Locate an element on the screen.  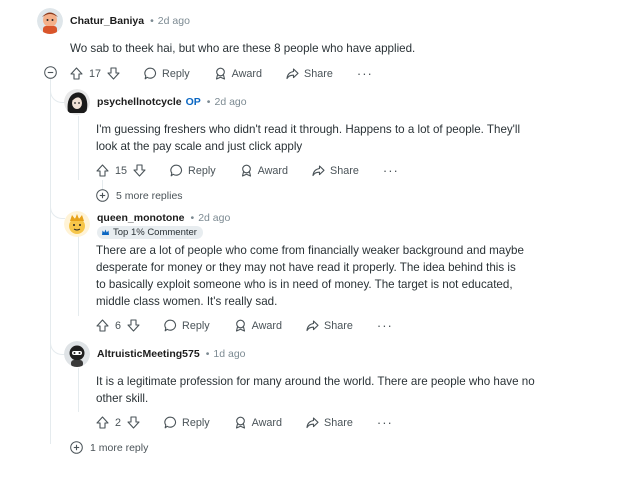
collapse-icon is located at coordinates (50, 72).